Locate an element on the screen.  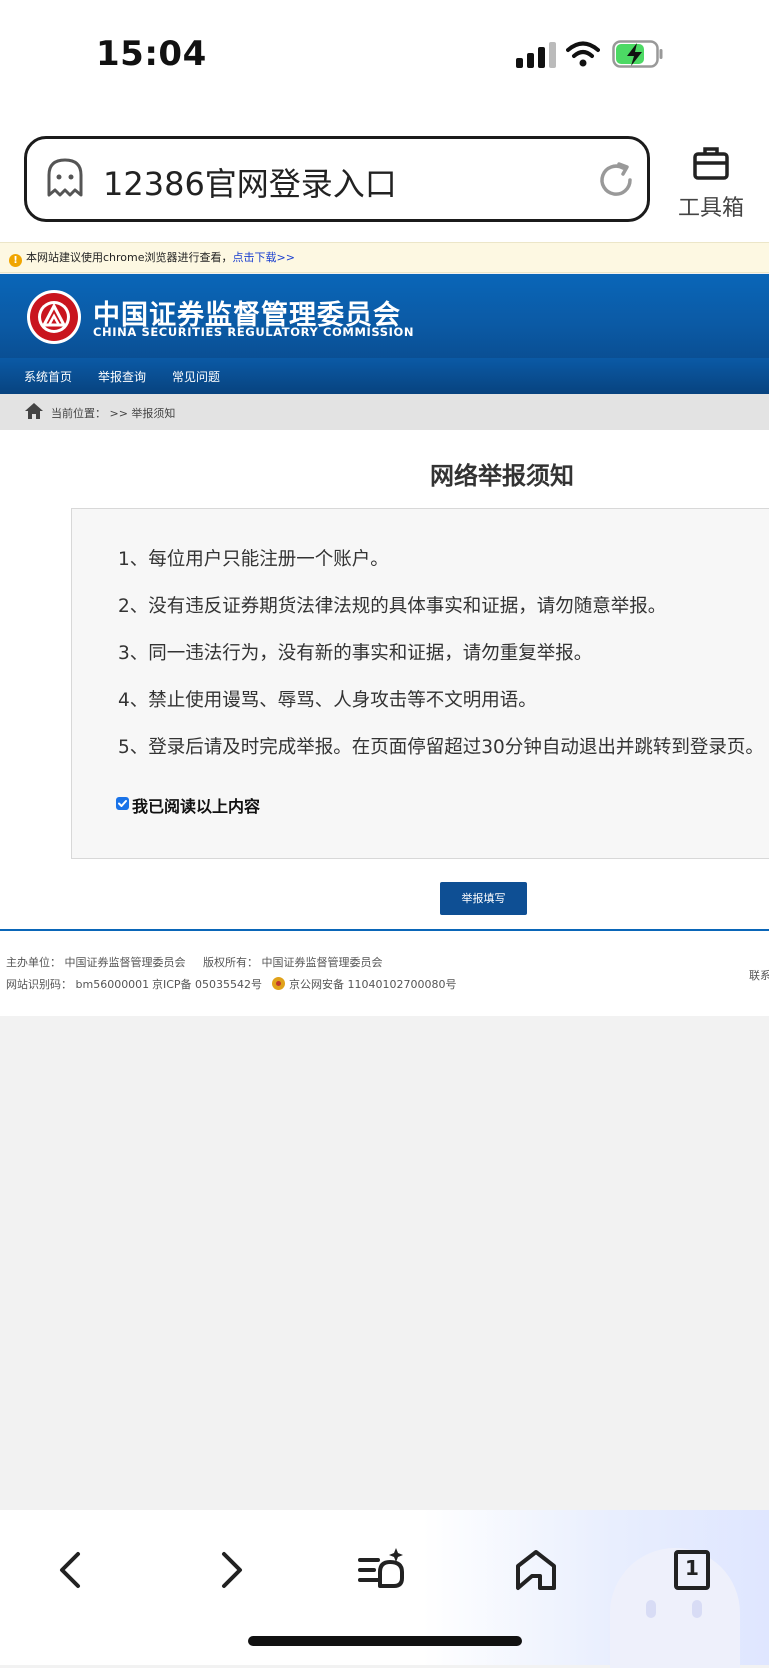
footer-police-record: 京公网安备 11040102700080号 is located at coordinates (364, 984).